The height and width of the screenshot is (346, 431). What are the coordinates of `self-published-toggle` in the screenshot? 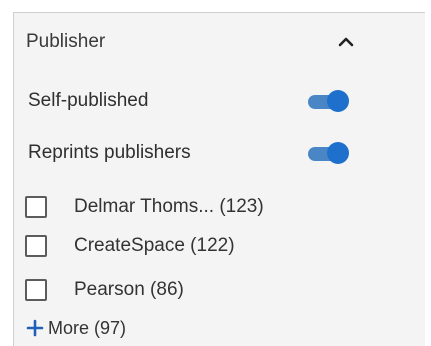 It's located at (327, 101).